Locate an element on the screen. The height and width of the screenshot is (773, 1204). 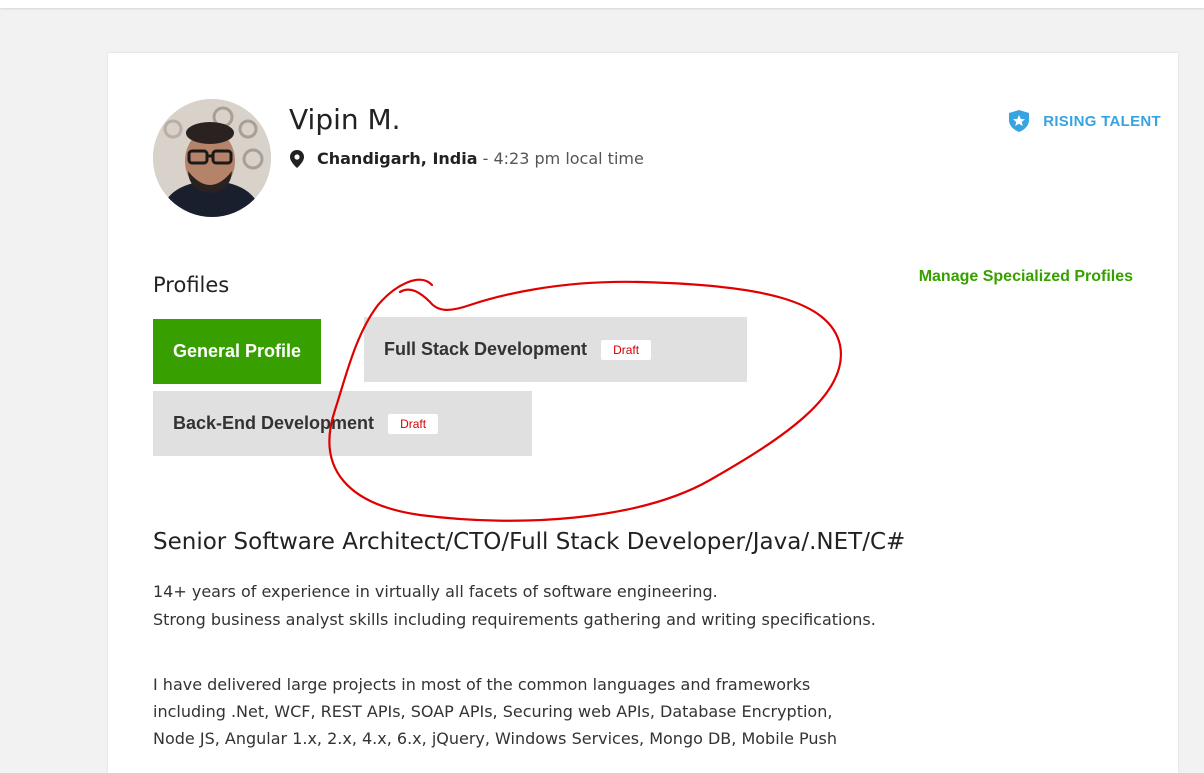
avatar-photo is located at coordinates (212, 158).